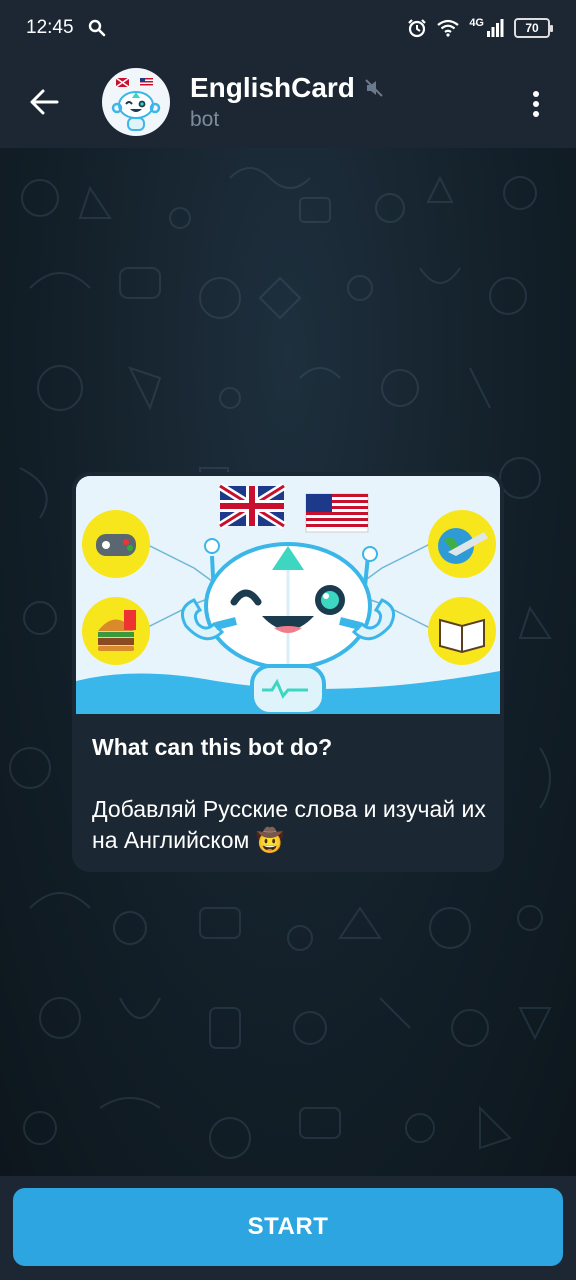  I want to click on battery-level: 70, so click(532, 28).